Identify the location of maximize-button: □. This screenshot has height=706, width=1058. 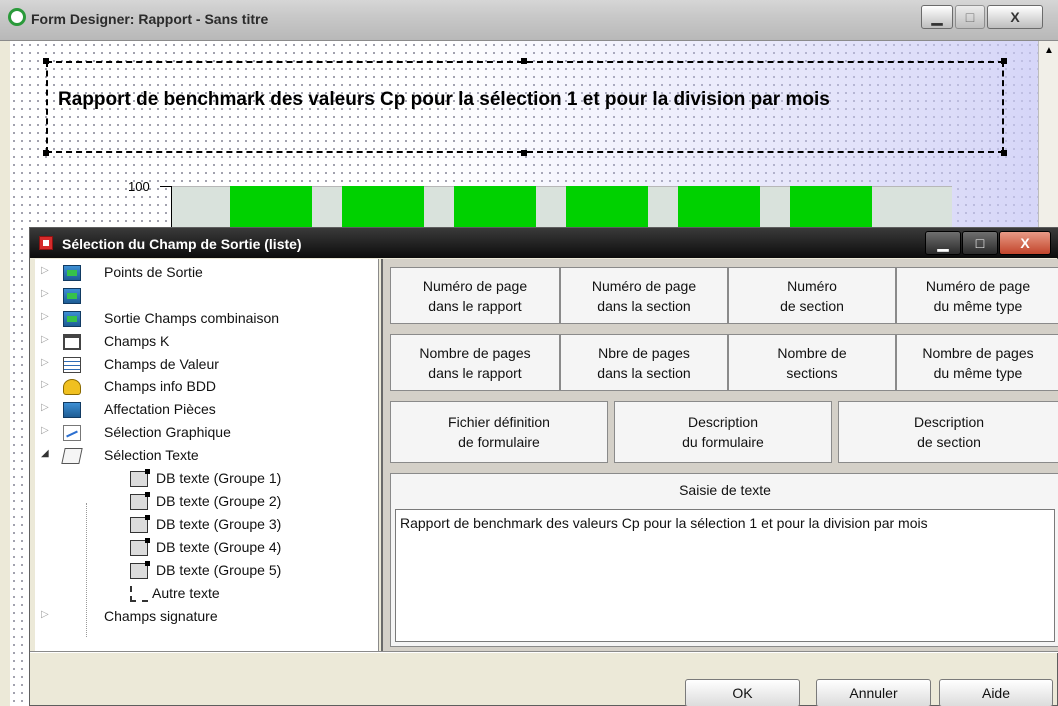
(970, 17).